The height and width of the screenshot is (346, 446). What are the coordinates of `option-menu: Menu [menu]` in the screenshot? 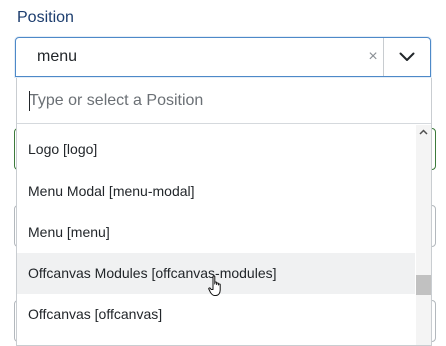 It's located at (216, 232).